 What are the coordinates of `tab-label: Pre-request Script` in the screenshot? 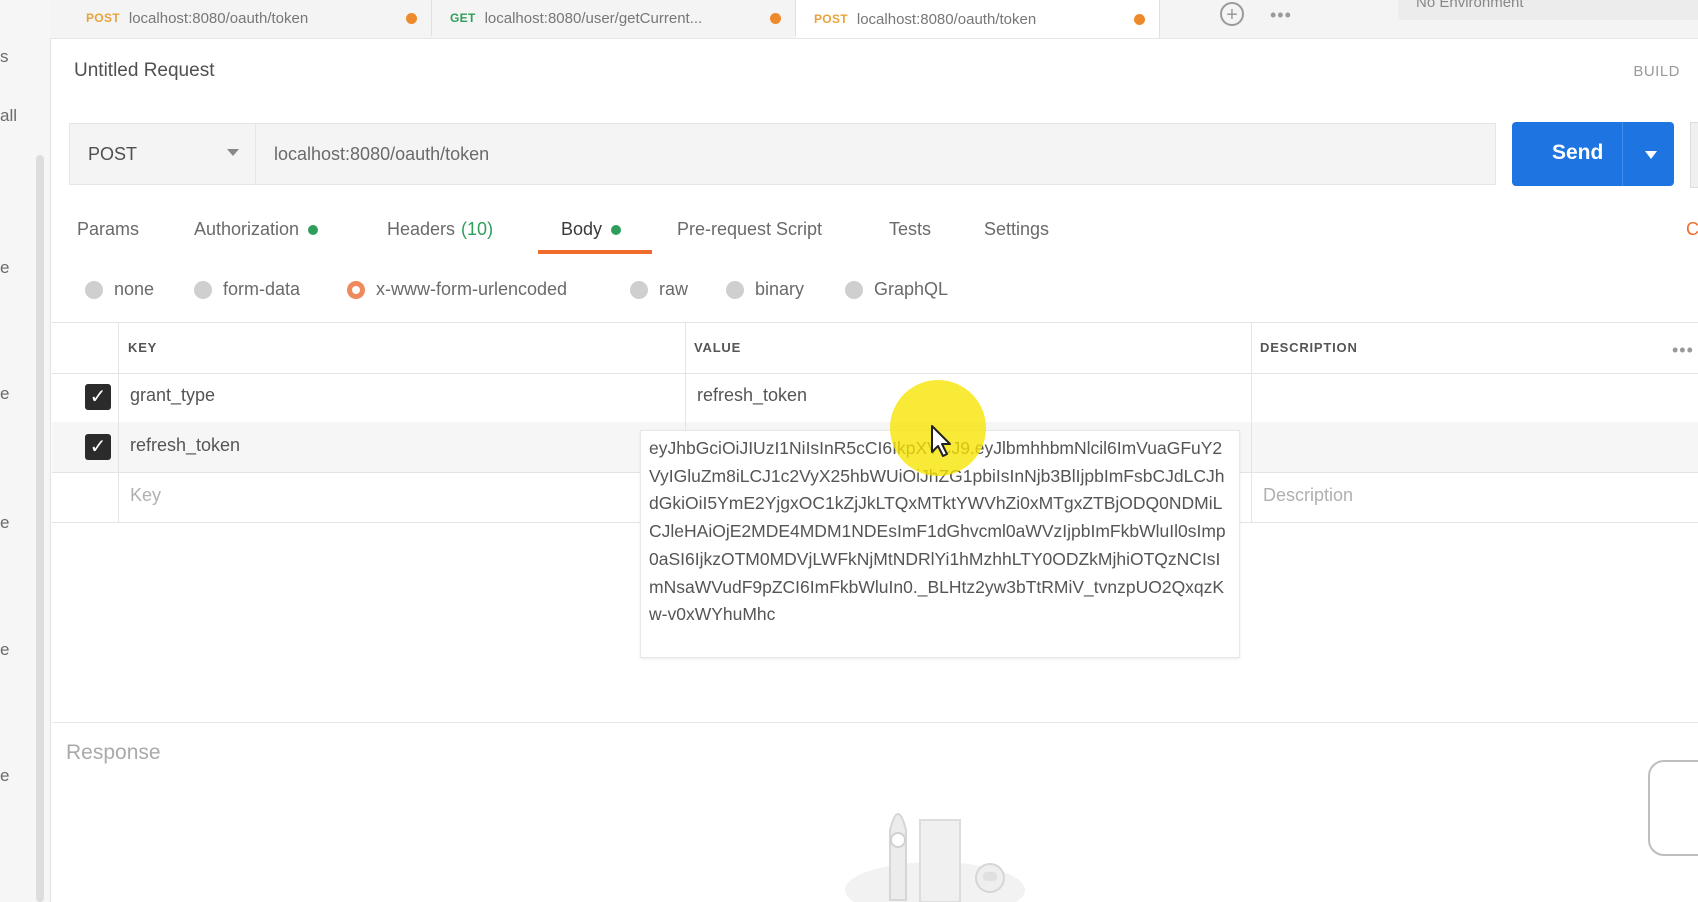 It's located at (750, 229).